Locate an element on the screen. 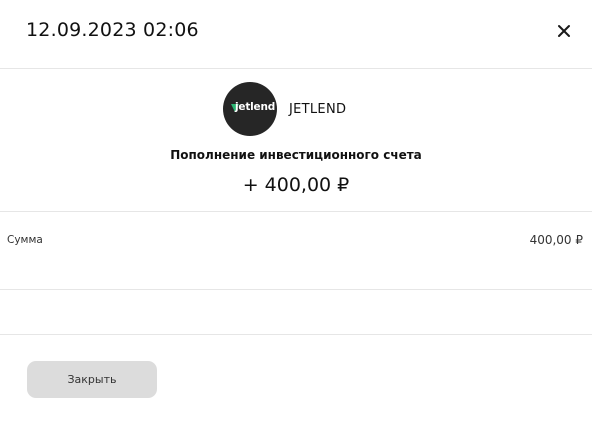  merchant-name: JETLEND is located at coordinates (318, 109).